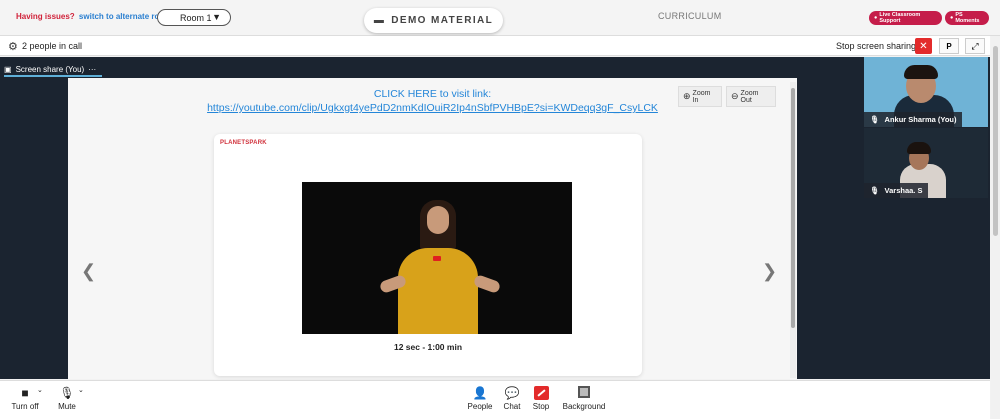  I want to click on mute-button: 🎙 Mute ⌄, so click(70, 398).